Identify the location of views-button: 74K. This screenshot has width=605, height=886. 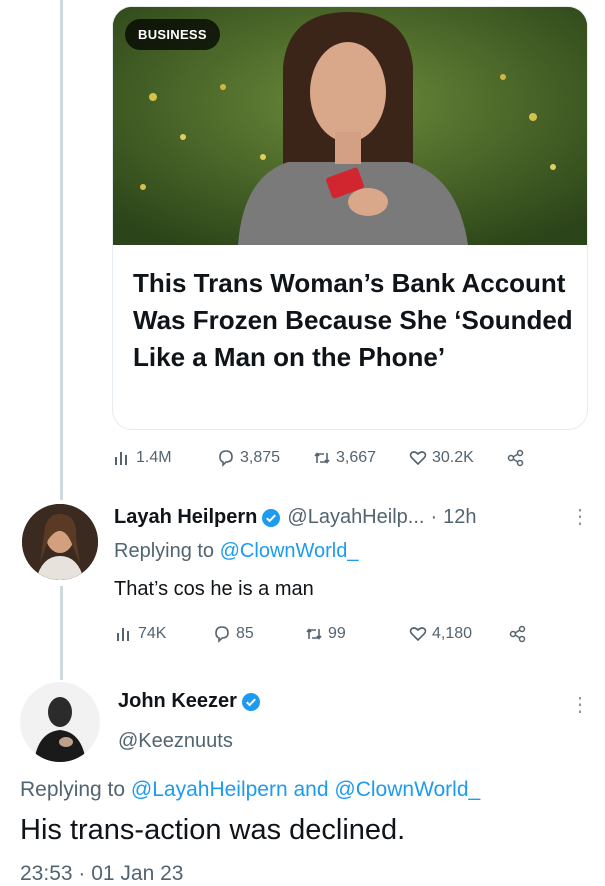
(140, 634).